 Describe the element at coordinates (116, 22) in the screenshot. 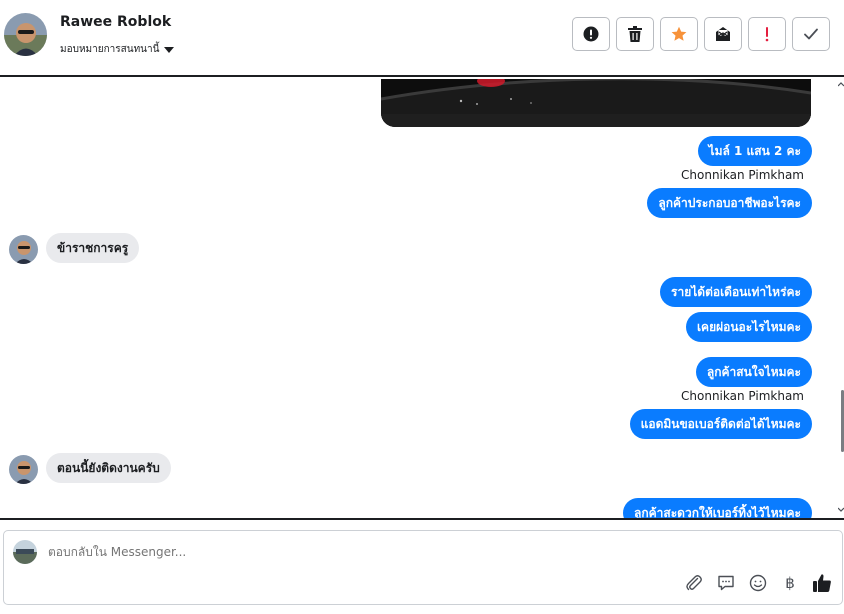

I see `contact-name: Rawee Roblok` at that location.